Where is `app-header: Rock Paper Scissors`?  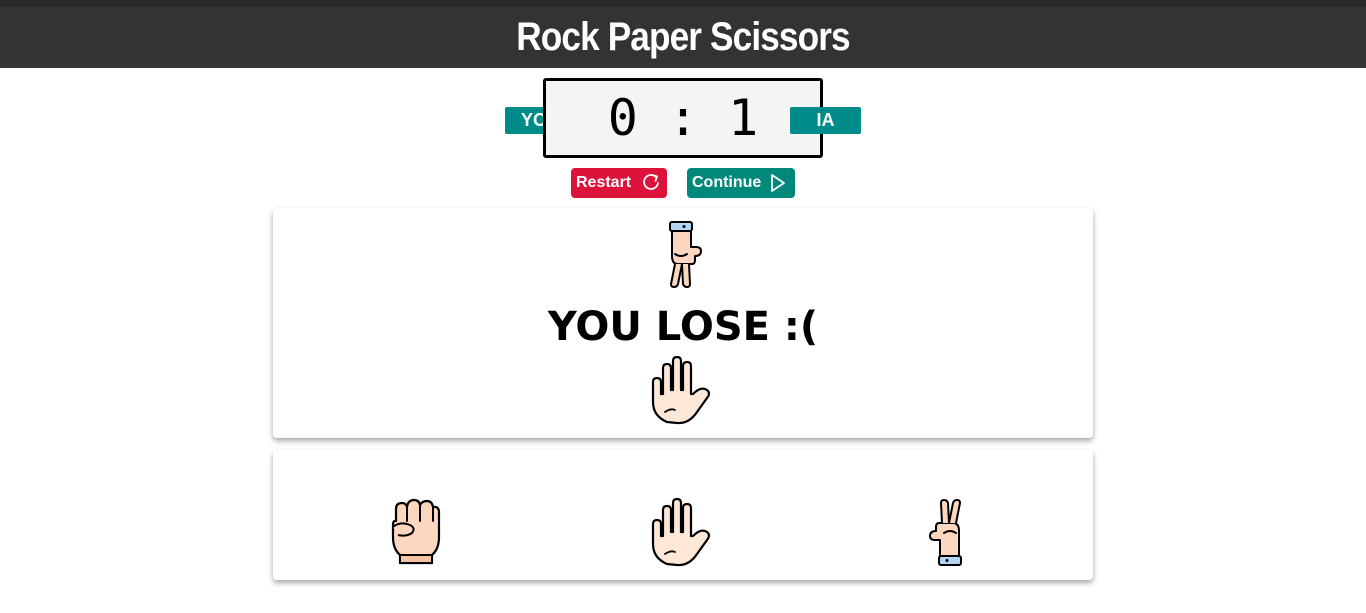
app-header: Rock Paper Scissors is located at coordinates (683, 34).